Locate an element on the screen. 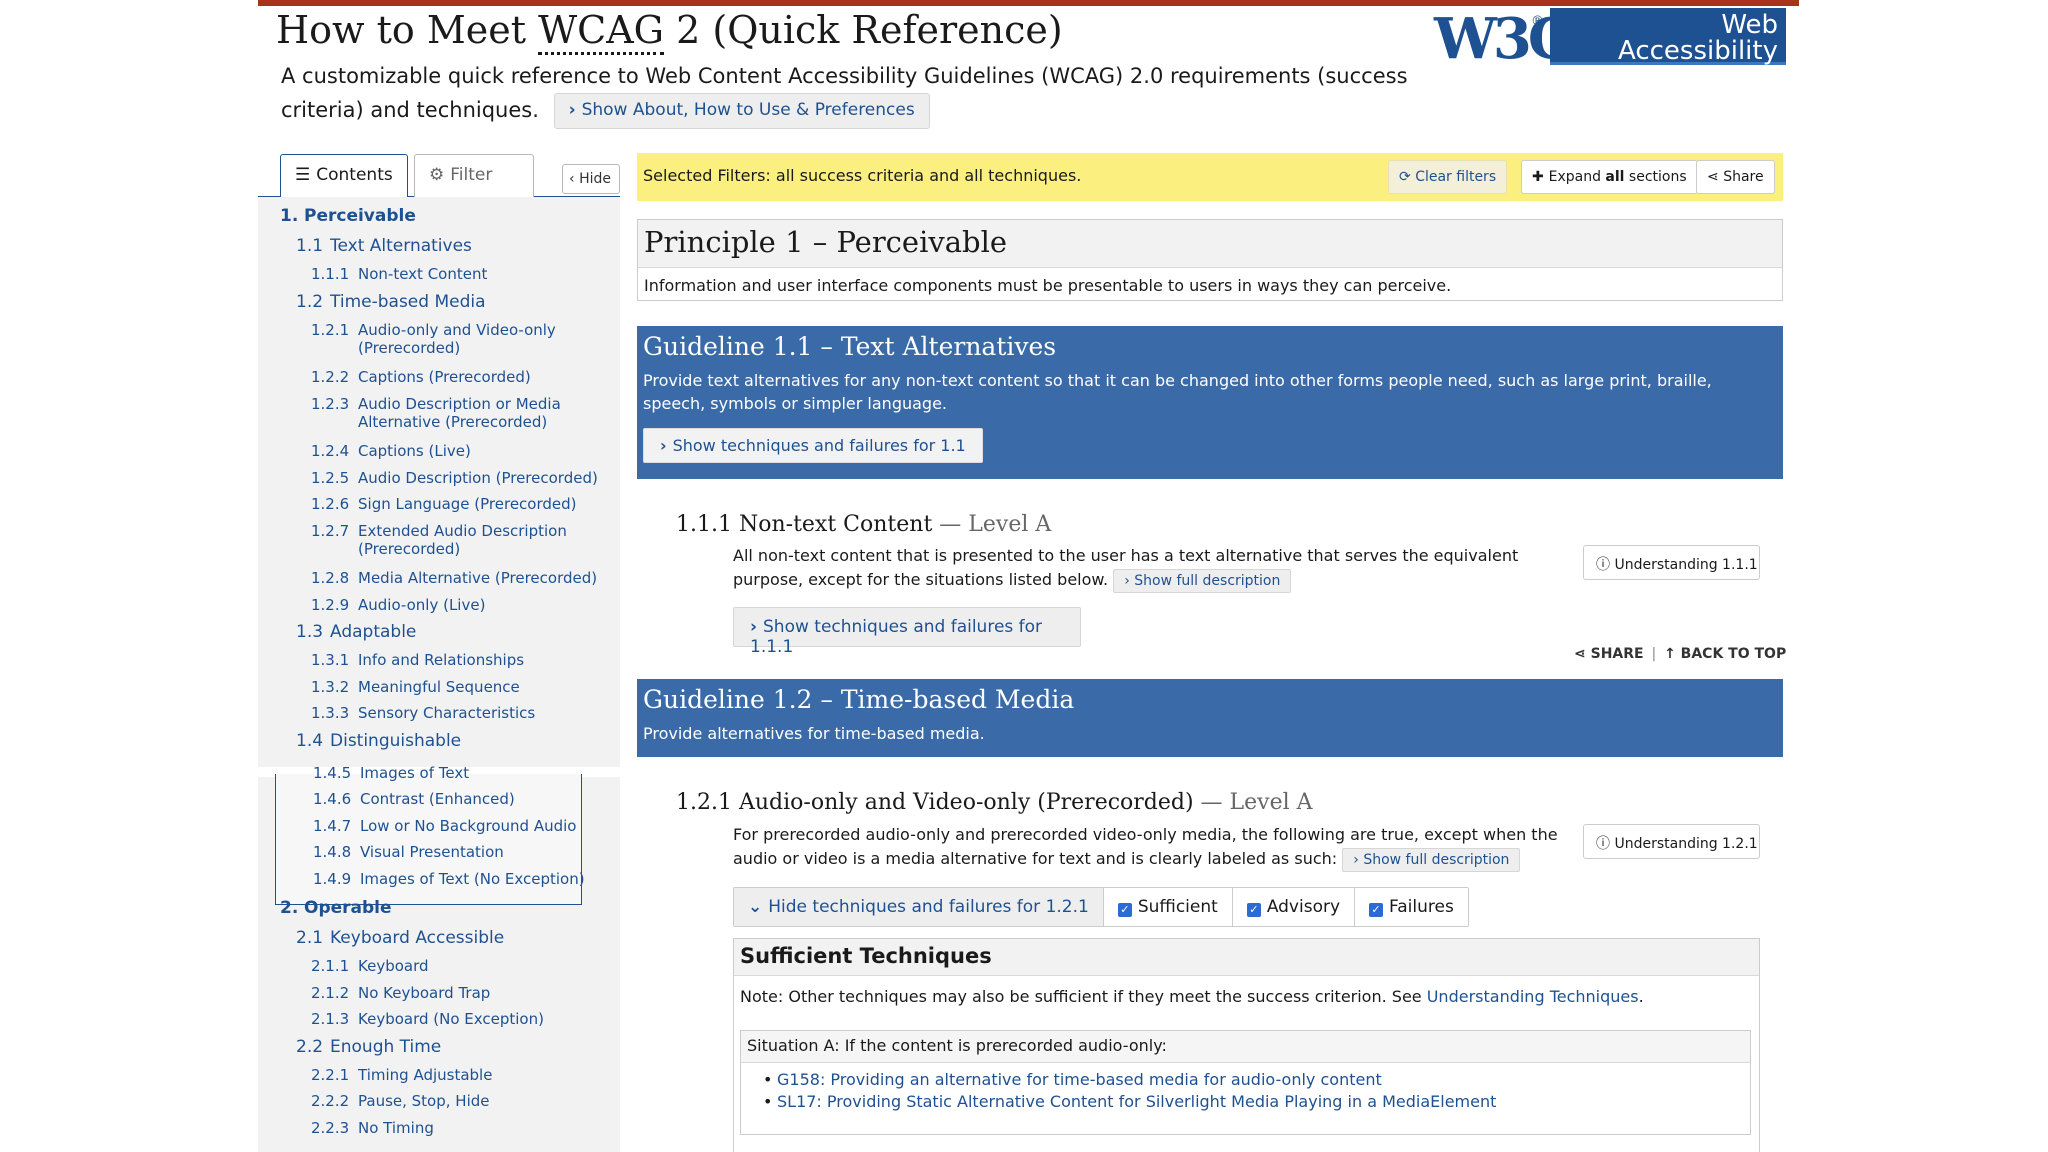  toc-item-label: Sign Language (Prerecorded) is located at coordinates (467, 504).